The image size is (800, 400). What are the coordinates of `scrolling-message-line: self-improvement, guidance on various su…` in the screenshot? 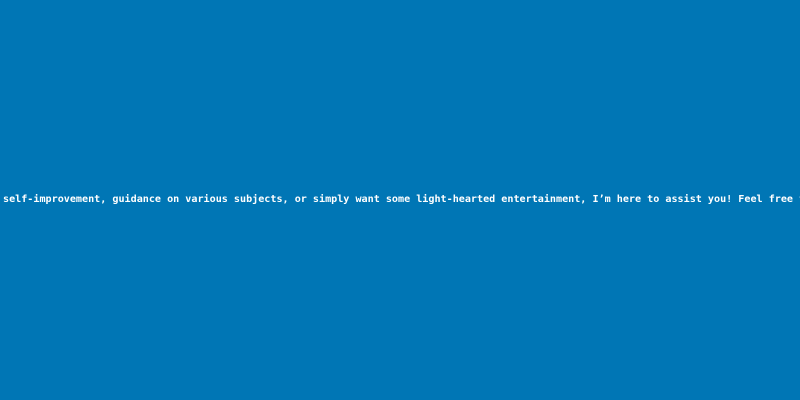 It's located at (400, 200).